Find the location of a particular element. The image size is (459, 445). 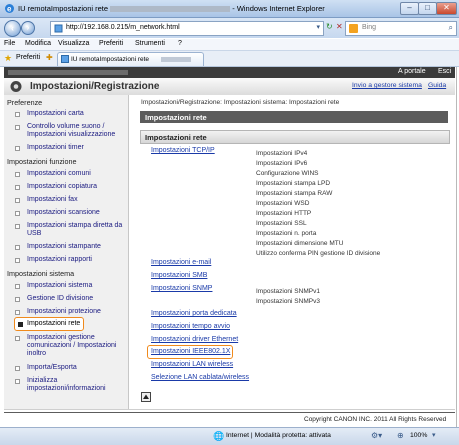

snmp-item: Impostazioni SNMPv1 is located at coordinates (288, 291).